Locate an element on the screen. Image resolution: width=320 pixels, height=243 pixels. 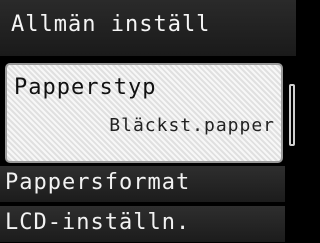
menu-item-value: Bläckst.papper is located at coordinates (192, 125).